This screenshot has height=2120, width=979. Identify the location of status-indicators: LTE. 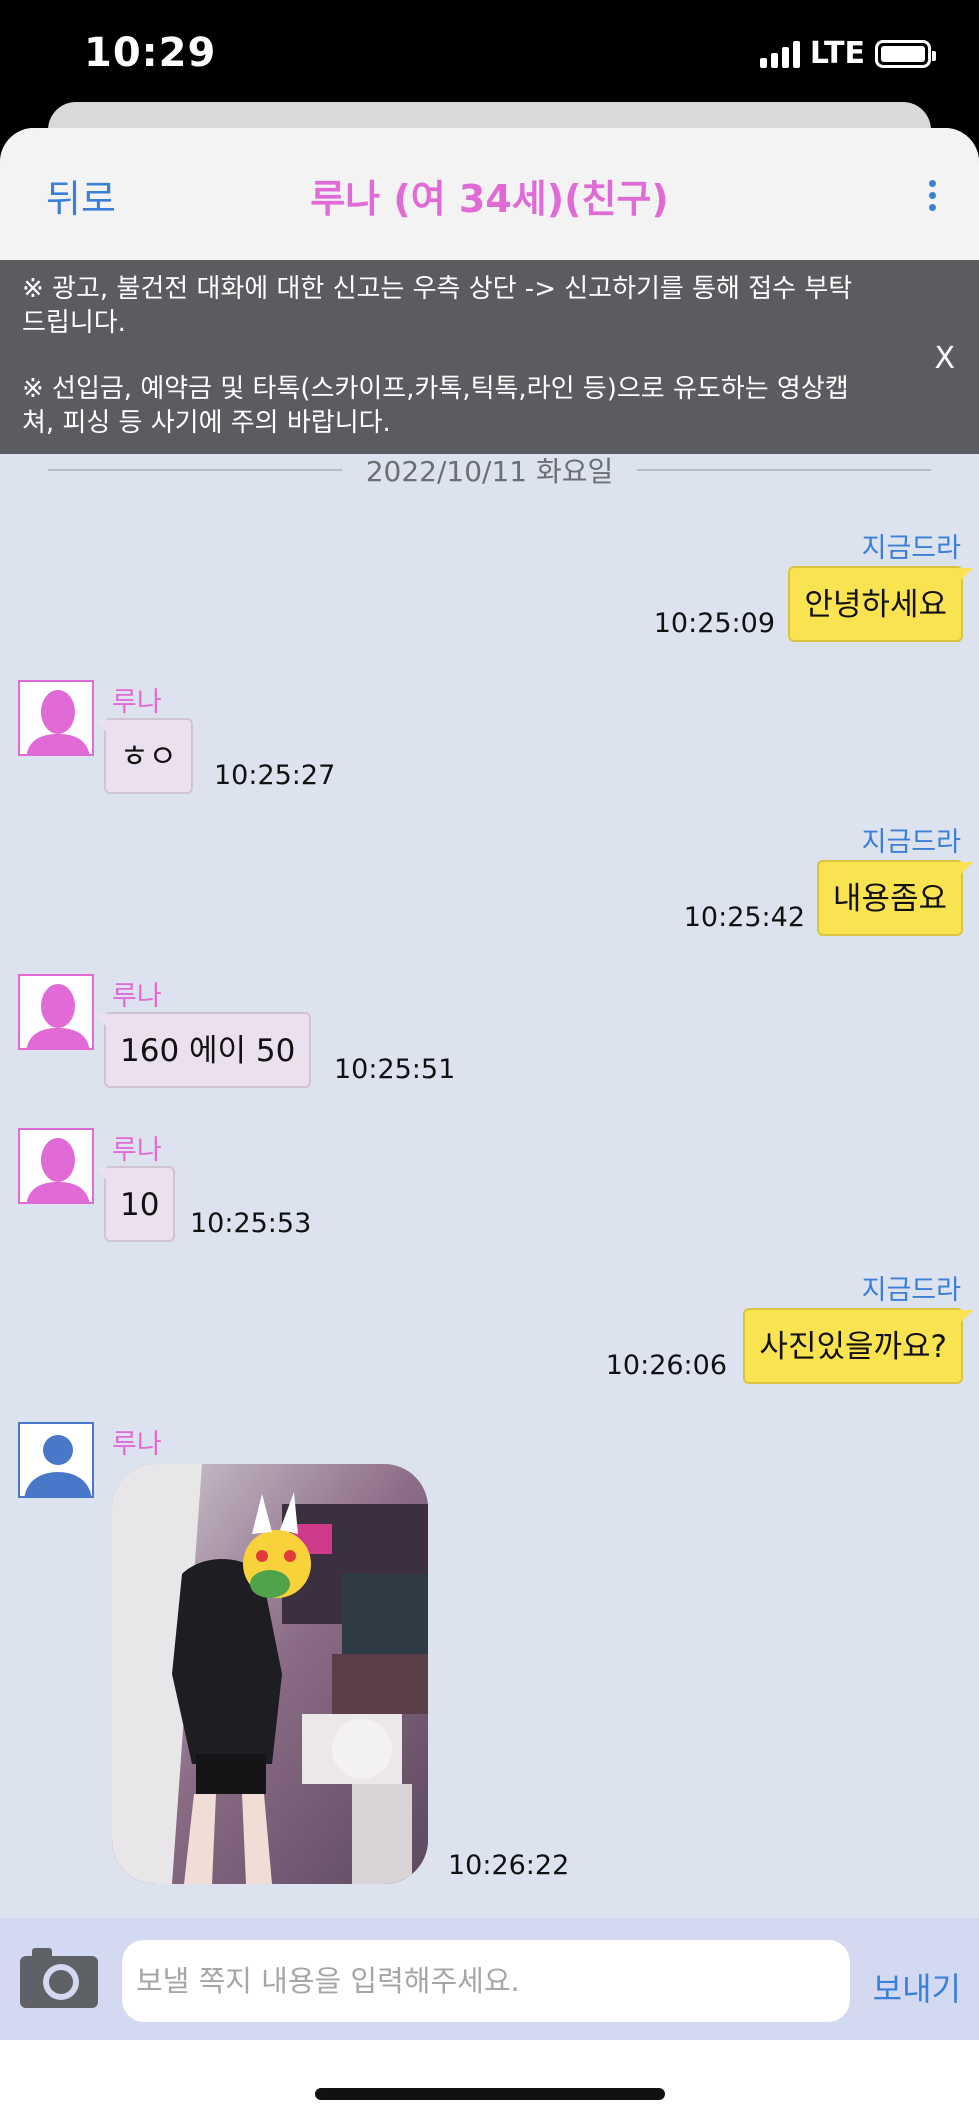
(847, 53).